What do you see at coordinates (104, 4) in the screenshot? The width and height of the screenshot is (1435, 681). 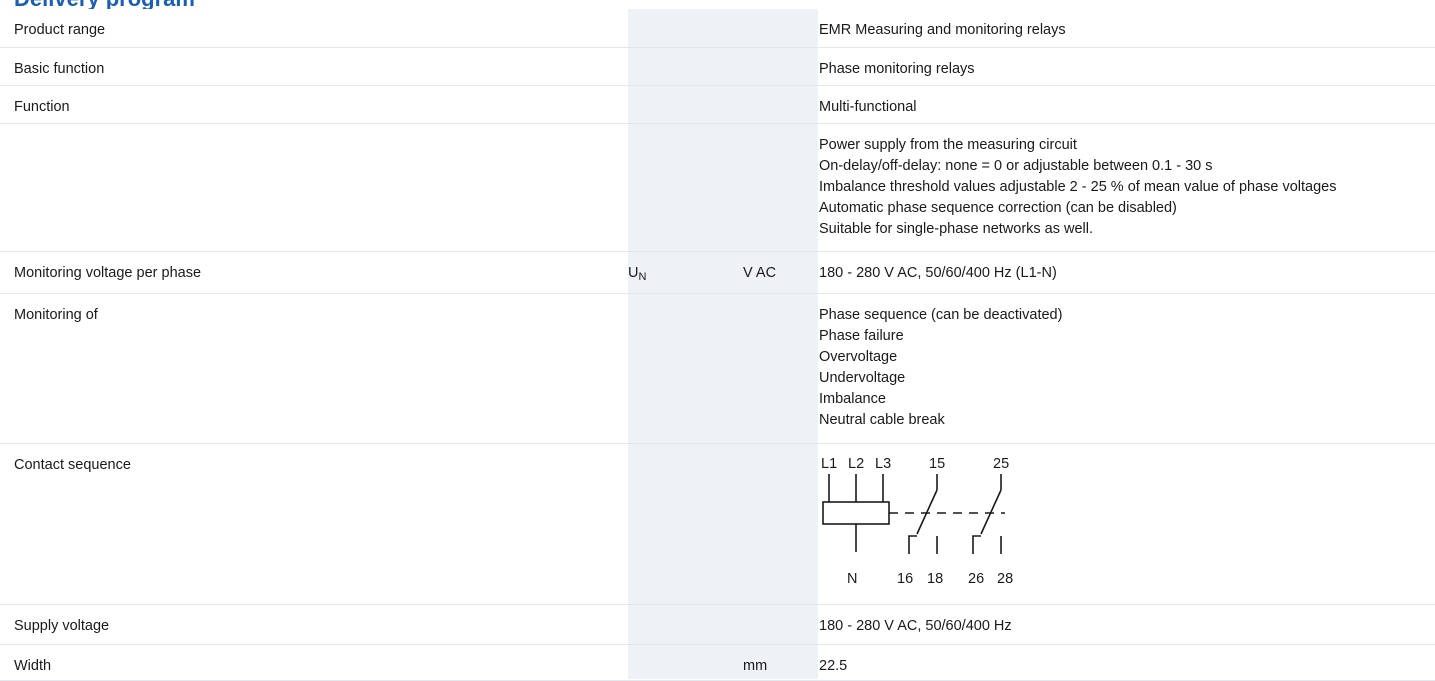 I see `section-heading: Delivery program` at bounding box center [104, 4].